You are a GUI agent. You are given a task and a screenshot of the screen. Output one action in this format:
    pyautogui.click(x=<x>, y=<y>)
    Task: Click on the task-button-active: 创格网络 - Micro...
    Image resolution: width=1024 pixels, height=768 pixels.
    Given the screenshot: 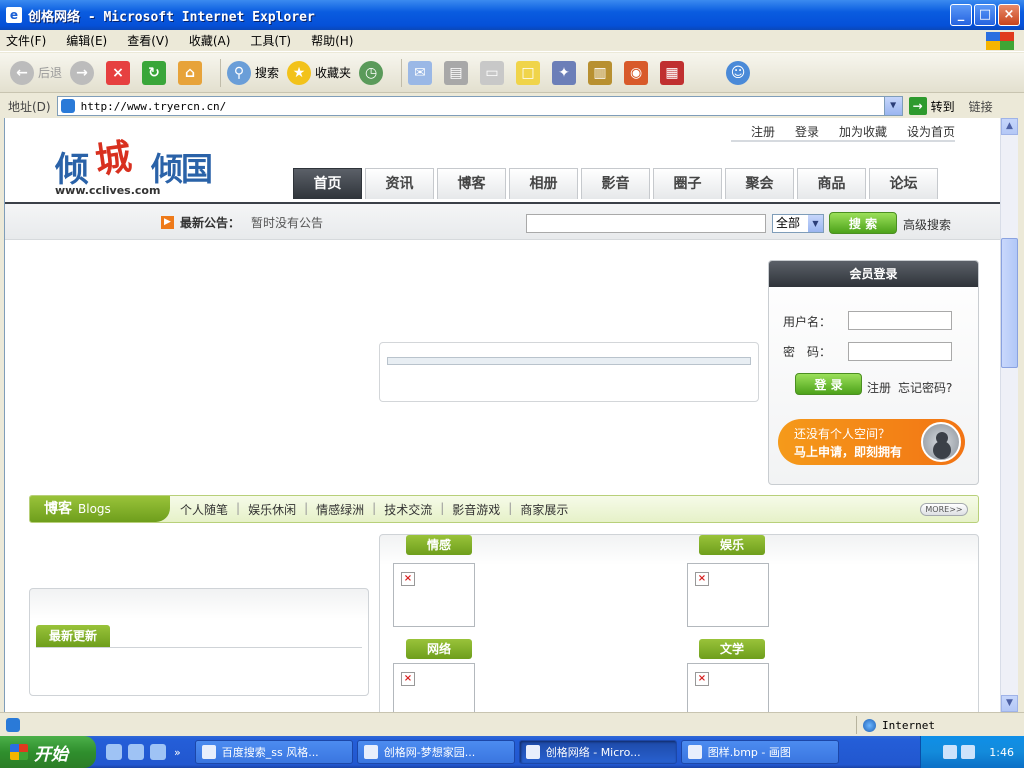 What is the action you would take?
    pyautogui.click(x=597, y=752)
    